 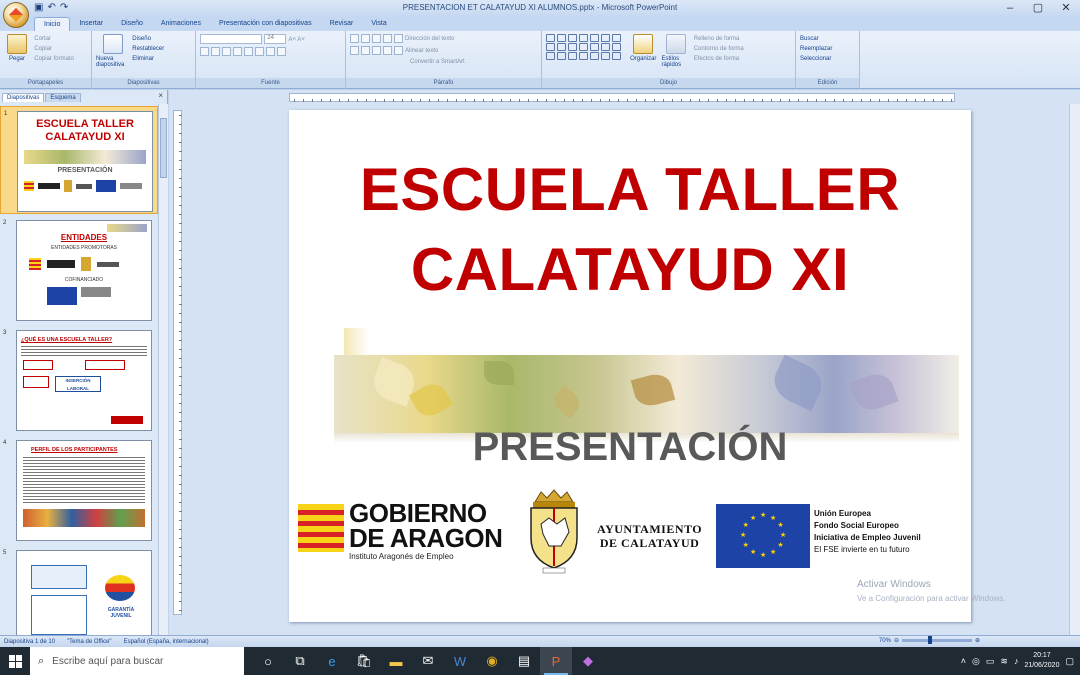 What do you see at coordinates (181, 24) in the screenshot?
I see `tab-animaciones: Animaciones` at bounding box center [181, 24].